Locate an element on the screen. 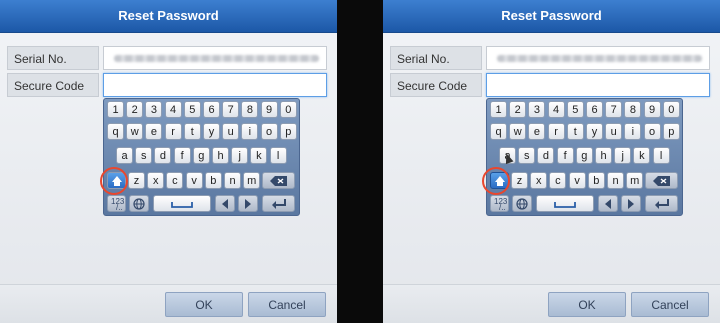 The image size is (720, 323). enter-icon is located at coordinates (278, 204).